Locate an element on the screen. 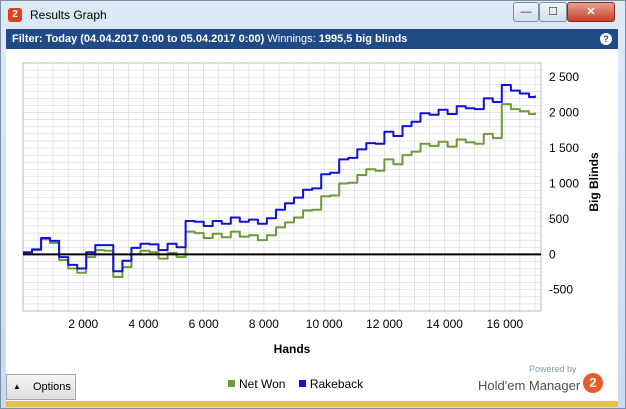  brand-name: Hold'em Manager is located at coordinates (529, 385).